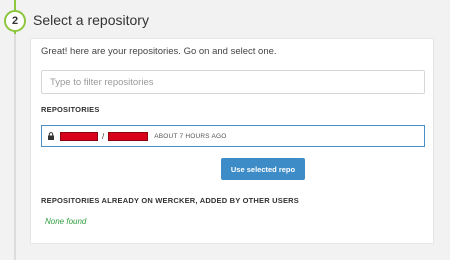 The image size is (450, 260). Describe the element at coordinates (79, 136) in the screenshot. I see `redacted-repo-owner` at that location.